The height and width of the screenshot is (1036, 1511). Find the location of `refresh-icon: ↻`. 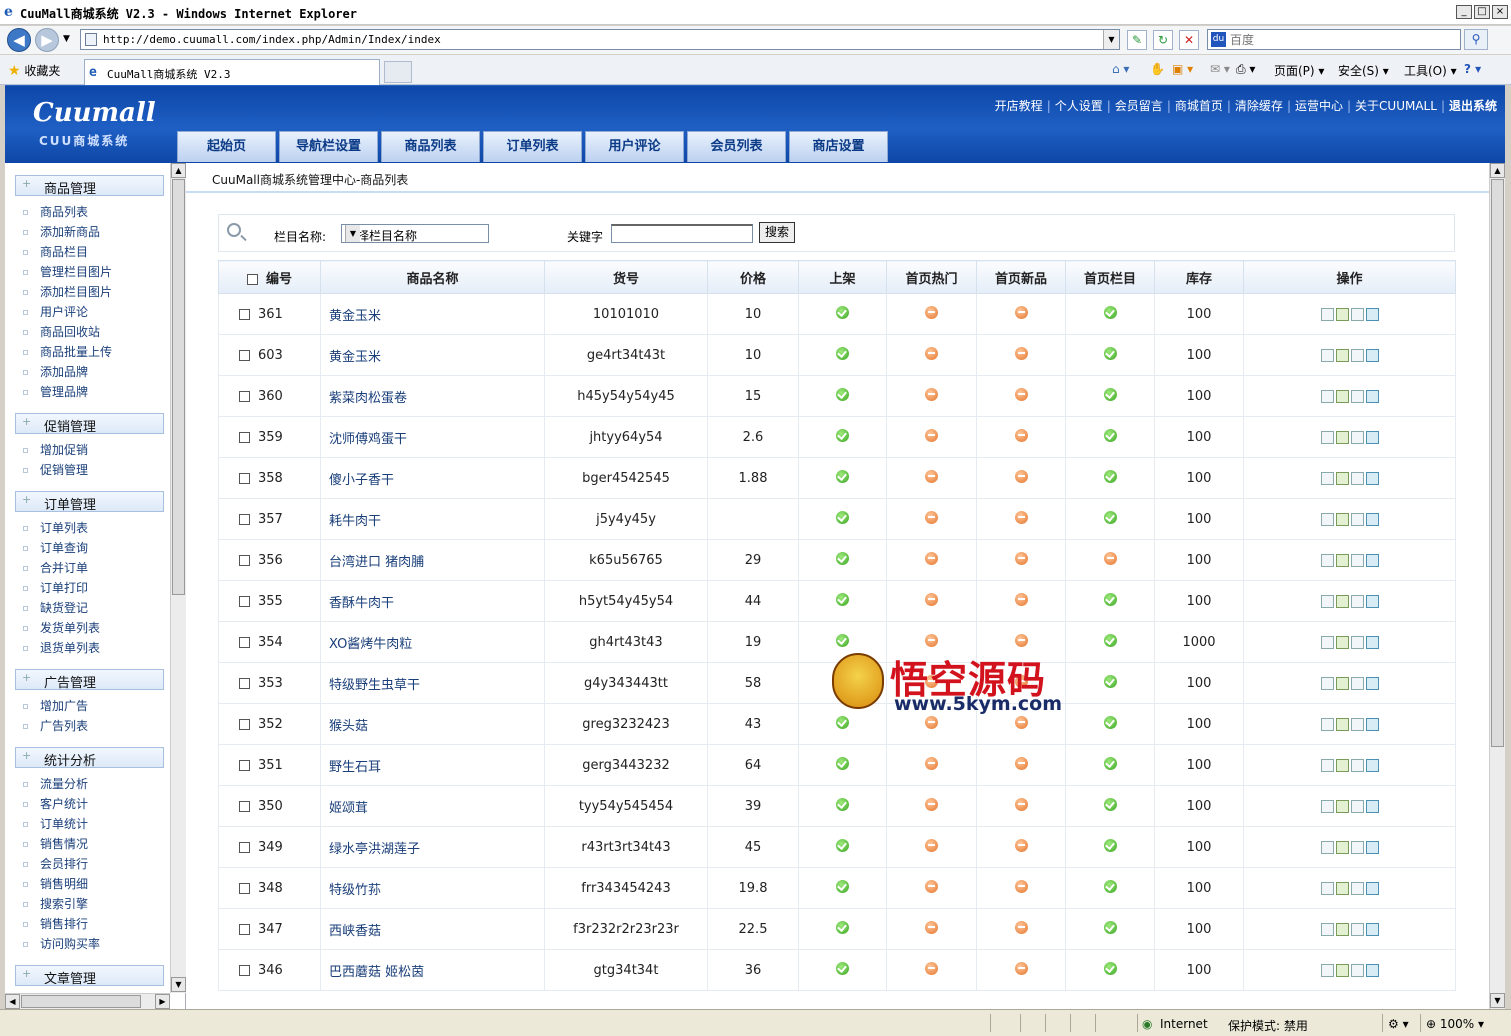

refresh-icon: ↻ is located at coordinates (1163, 40).